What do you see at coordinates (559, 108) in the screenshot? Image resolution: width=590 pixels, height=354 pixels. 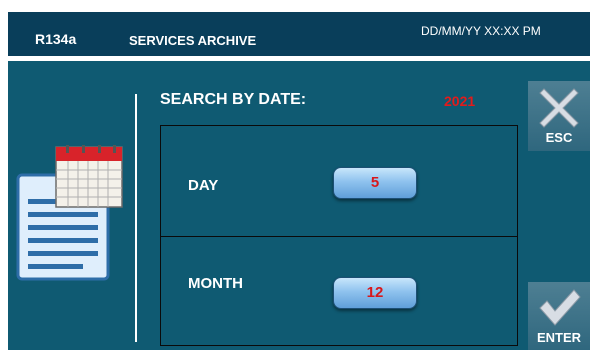 I see `x-icon` at bounding box center [559, 108].